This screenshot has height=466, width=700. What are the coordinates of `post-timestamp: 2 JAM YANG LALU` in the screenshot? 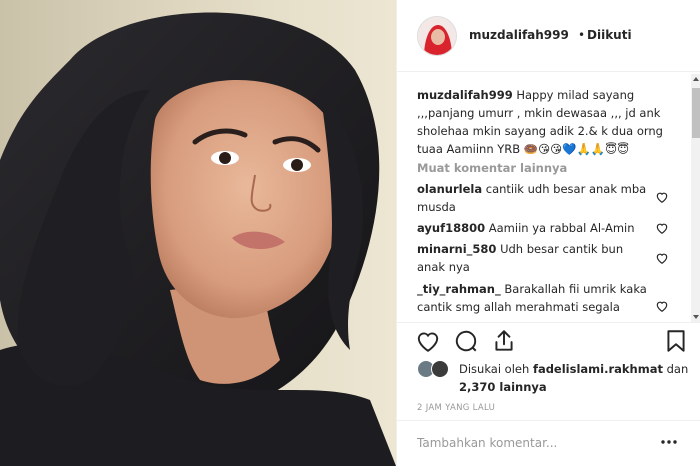 It's located at (456, 408).